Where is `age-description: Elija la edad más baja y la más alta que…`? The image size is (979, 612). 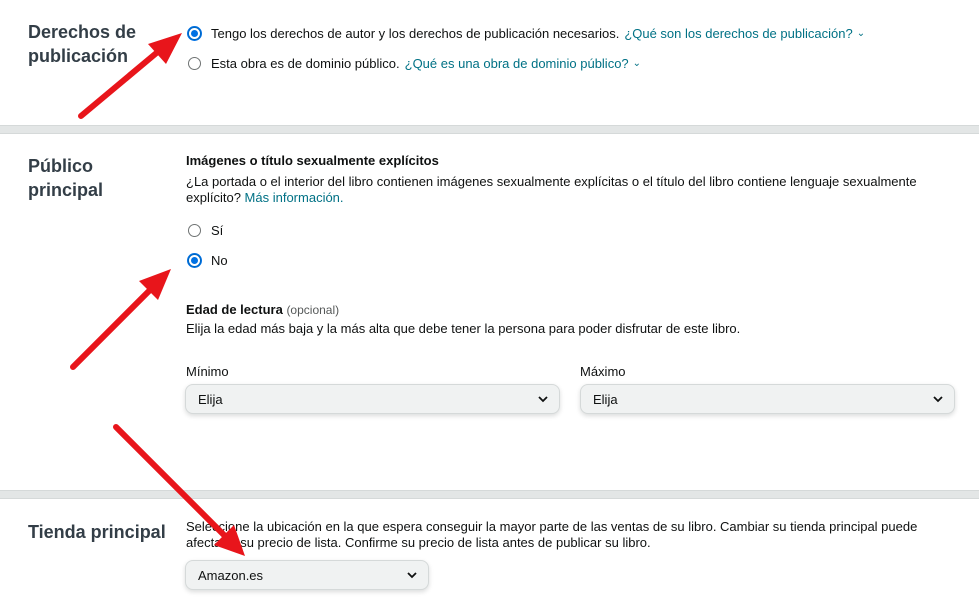
age-description: Elija la edad más baja y la más alta que… is located at coordinates (463, 328).